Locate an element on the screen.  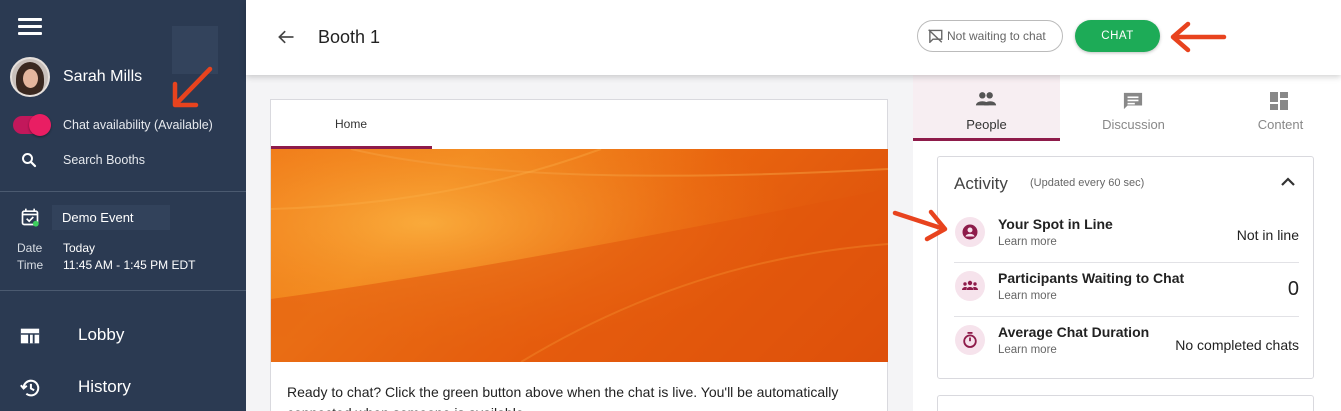
tab-people: People is located at coordinates (986, 108).